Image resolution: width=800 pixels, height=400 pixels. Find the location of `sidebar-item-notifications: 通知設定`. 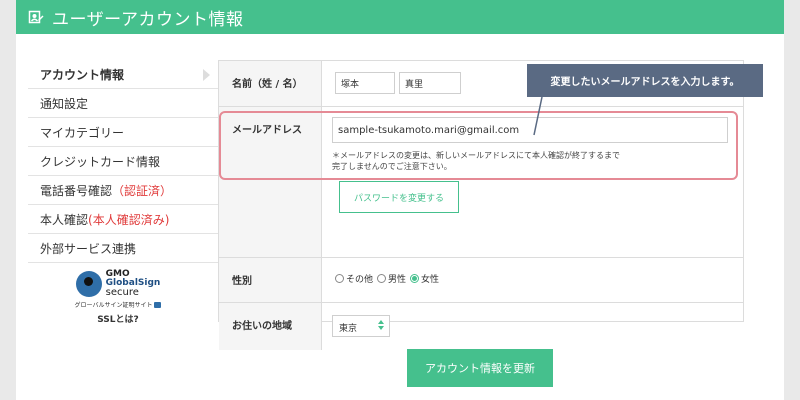

sidebar-item-notifications: 通知設定 is located at coordinates (123, 103).